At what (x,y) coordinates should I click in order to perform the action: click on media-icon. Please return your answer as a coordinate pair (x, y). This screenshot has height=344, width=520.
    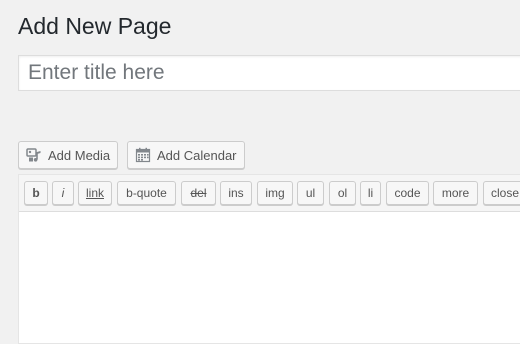
    Looking at the image, I should click on (34, 155).